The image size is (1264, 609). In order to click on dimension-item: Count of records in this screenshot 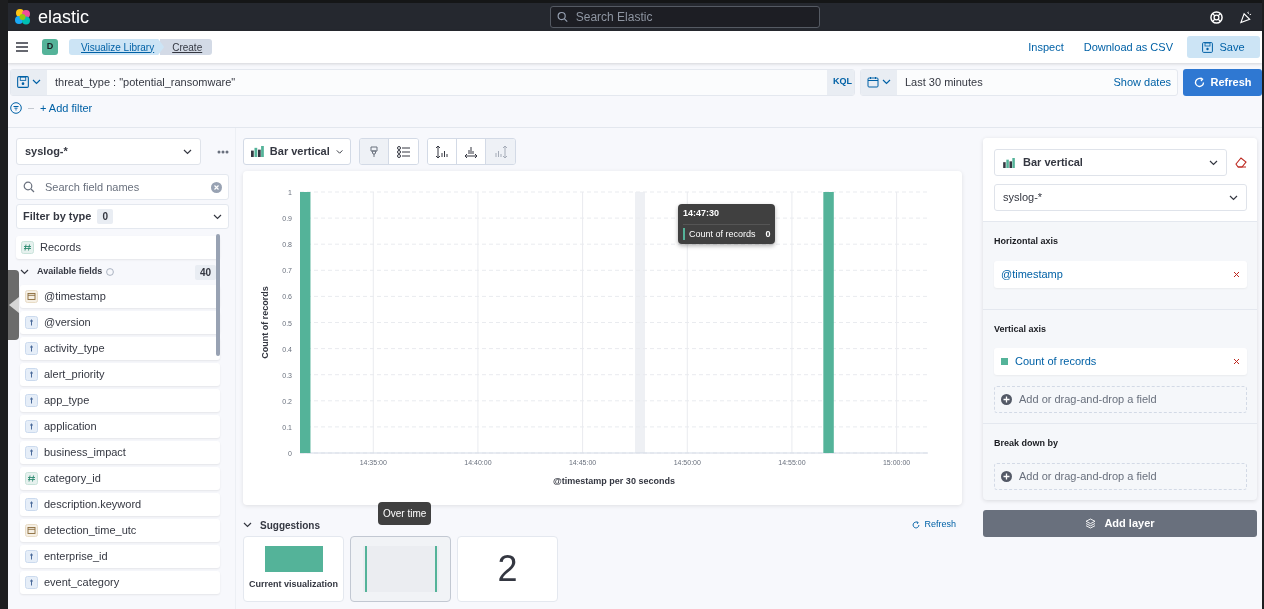, I will do `click(1120, 361)`.